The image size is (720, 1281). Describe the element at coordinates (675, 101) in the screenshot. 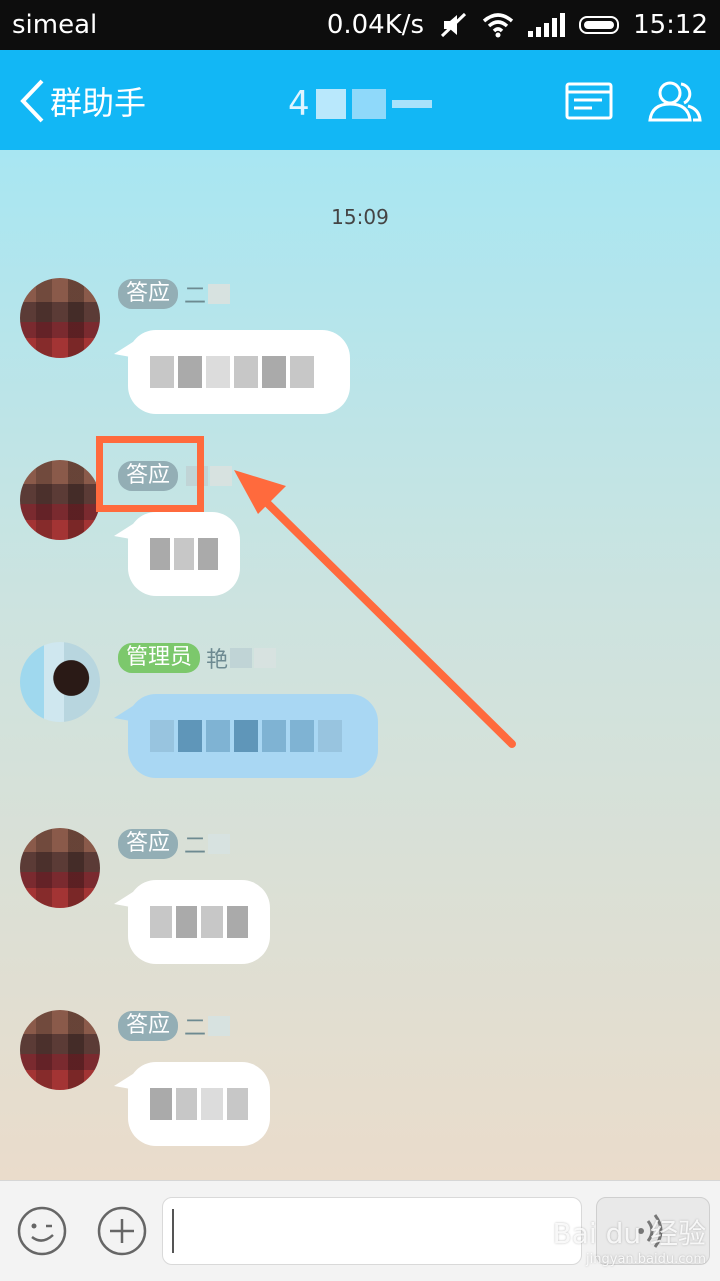

I see `group-members-icon` at that location.